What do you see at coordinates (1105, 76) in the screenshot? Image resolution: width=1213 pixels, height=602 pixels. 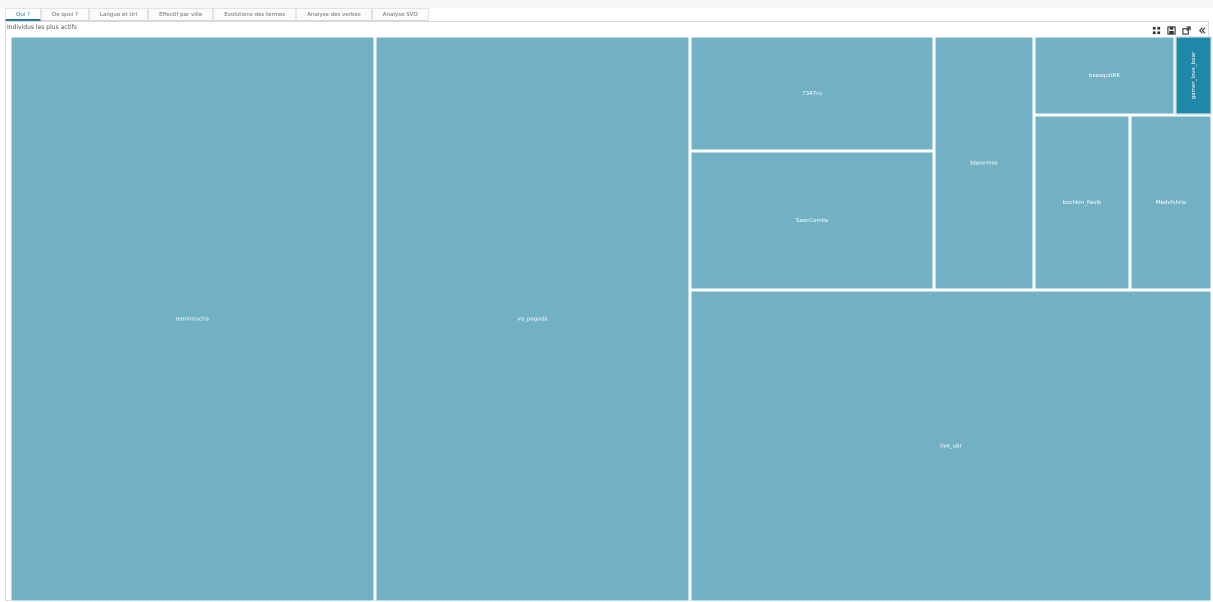 I see `treemap-label-beesquitrk: beesquitRK` at bounding box center [1105, 76].